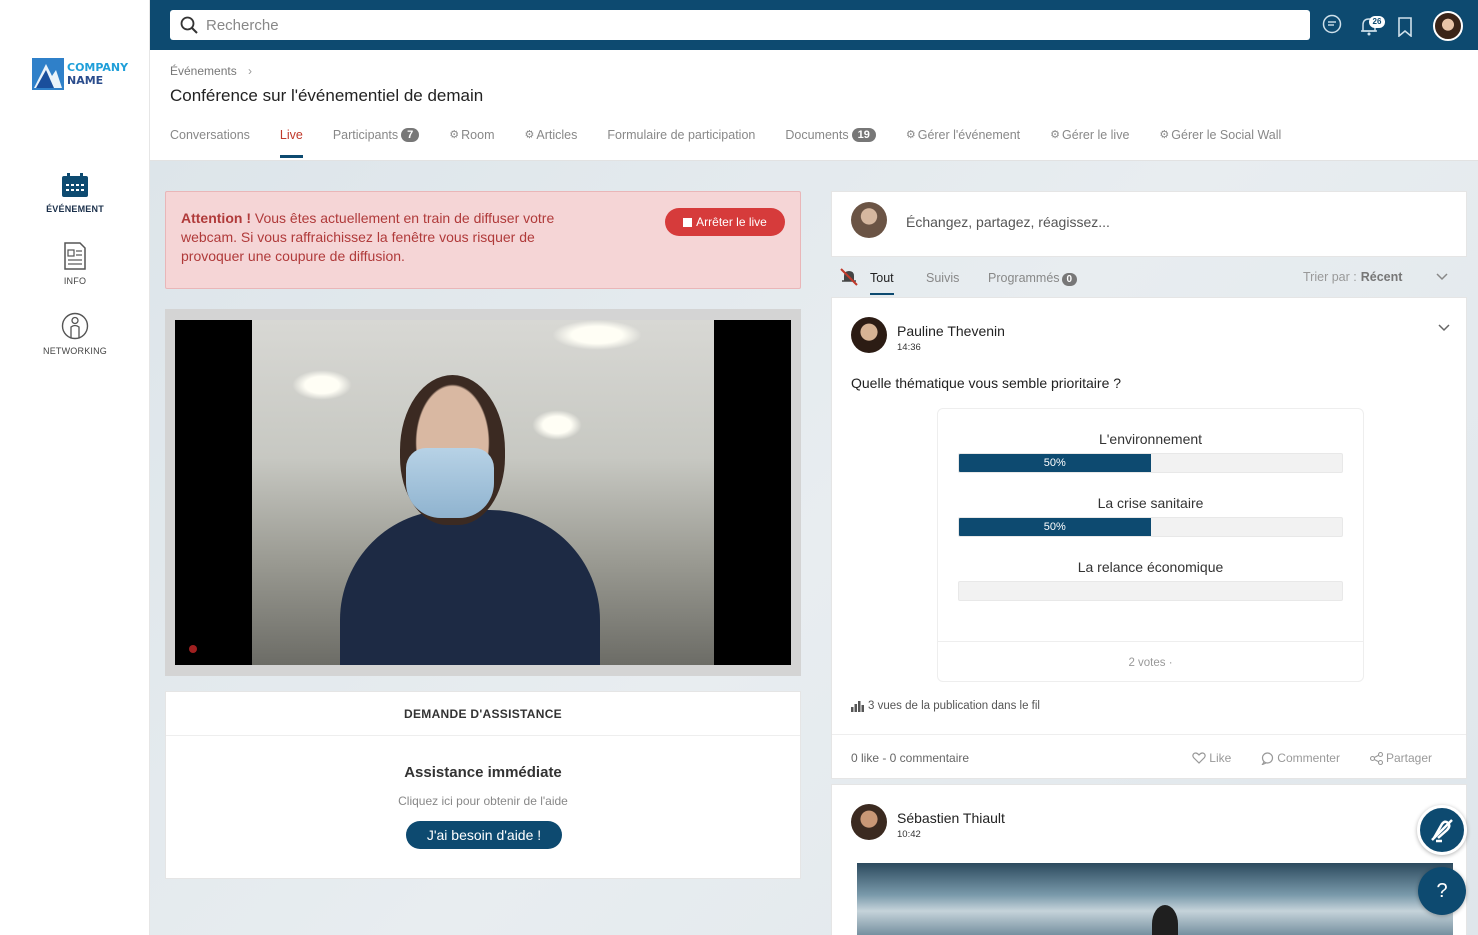  I want to click on post-author: Pauline Thevenin, so click(951, 331).